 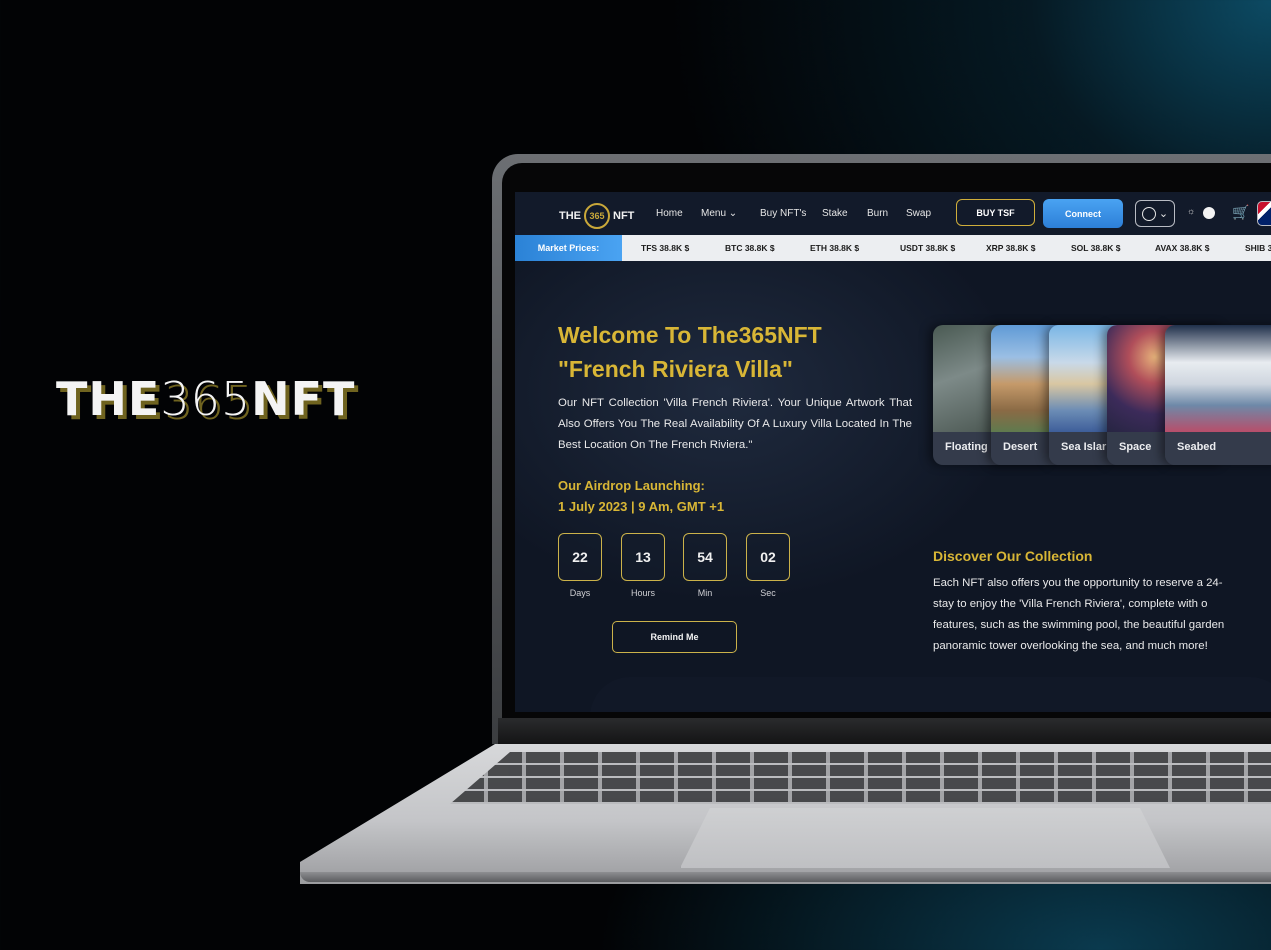 I want to click on user-circle-icon, so click(x=1148, y=213).